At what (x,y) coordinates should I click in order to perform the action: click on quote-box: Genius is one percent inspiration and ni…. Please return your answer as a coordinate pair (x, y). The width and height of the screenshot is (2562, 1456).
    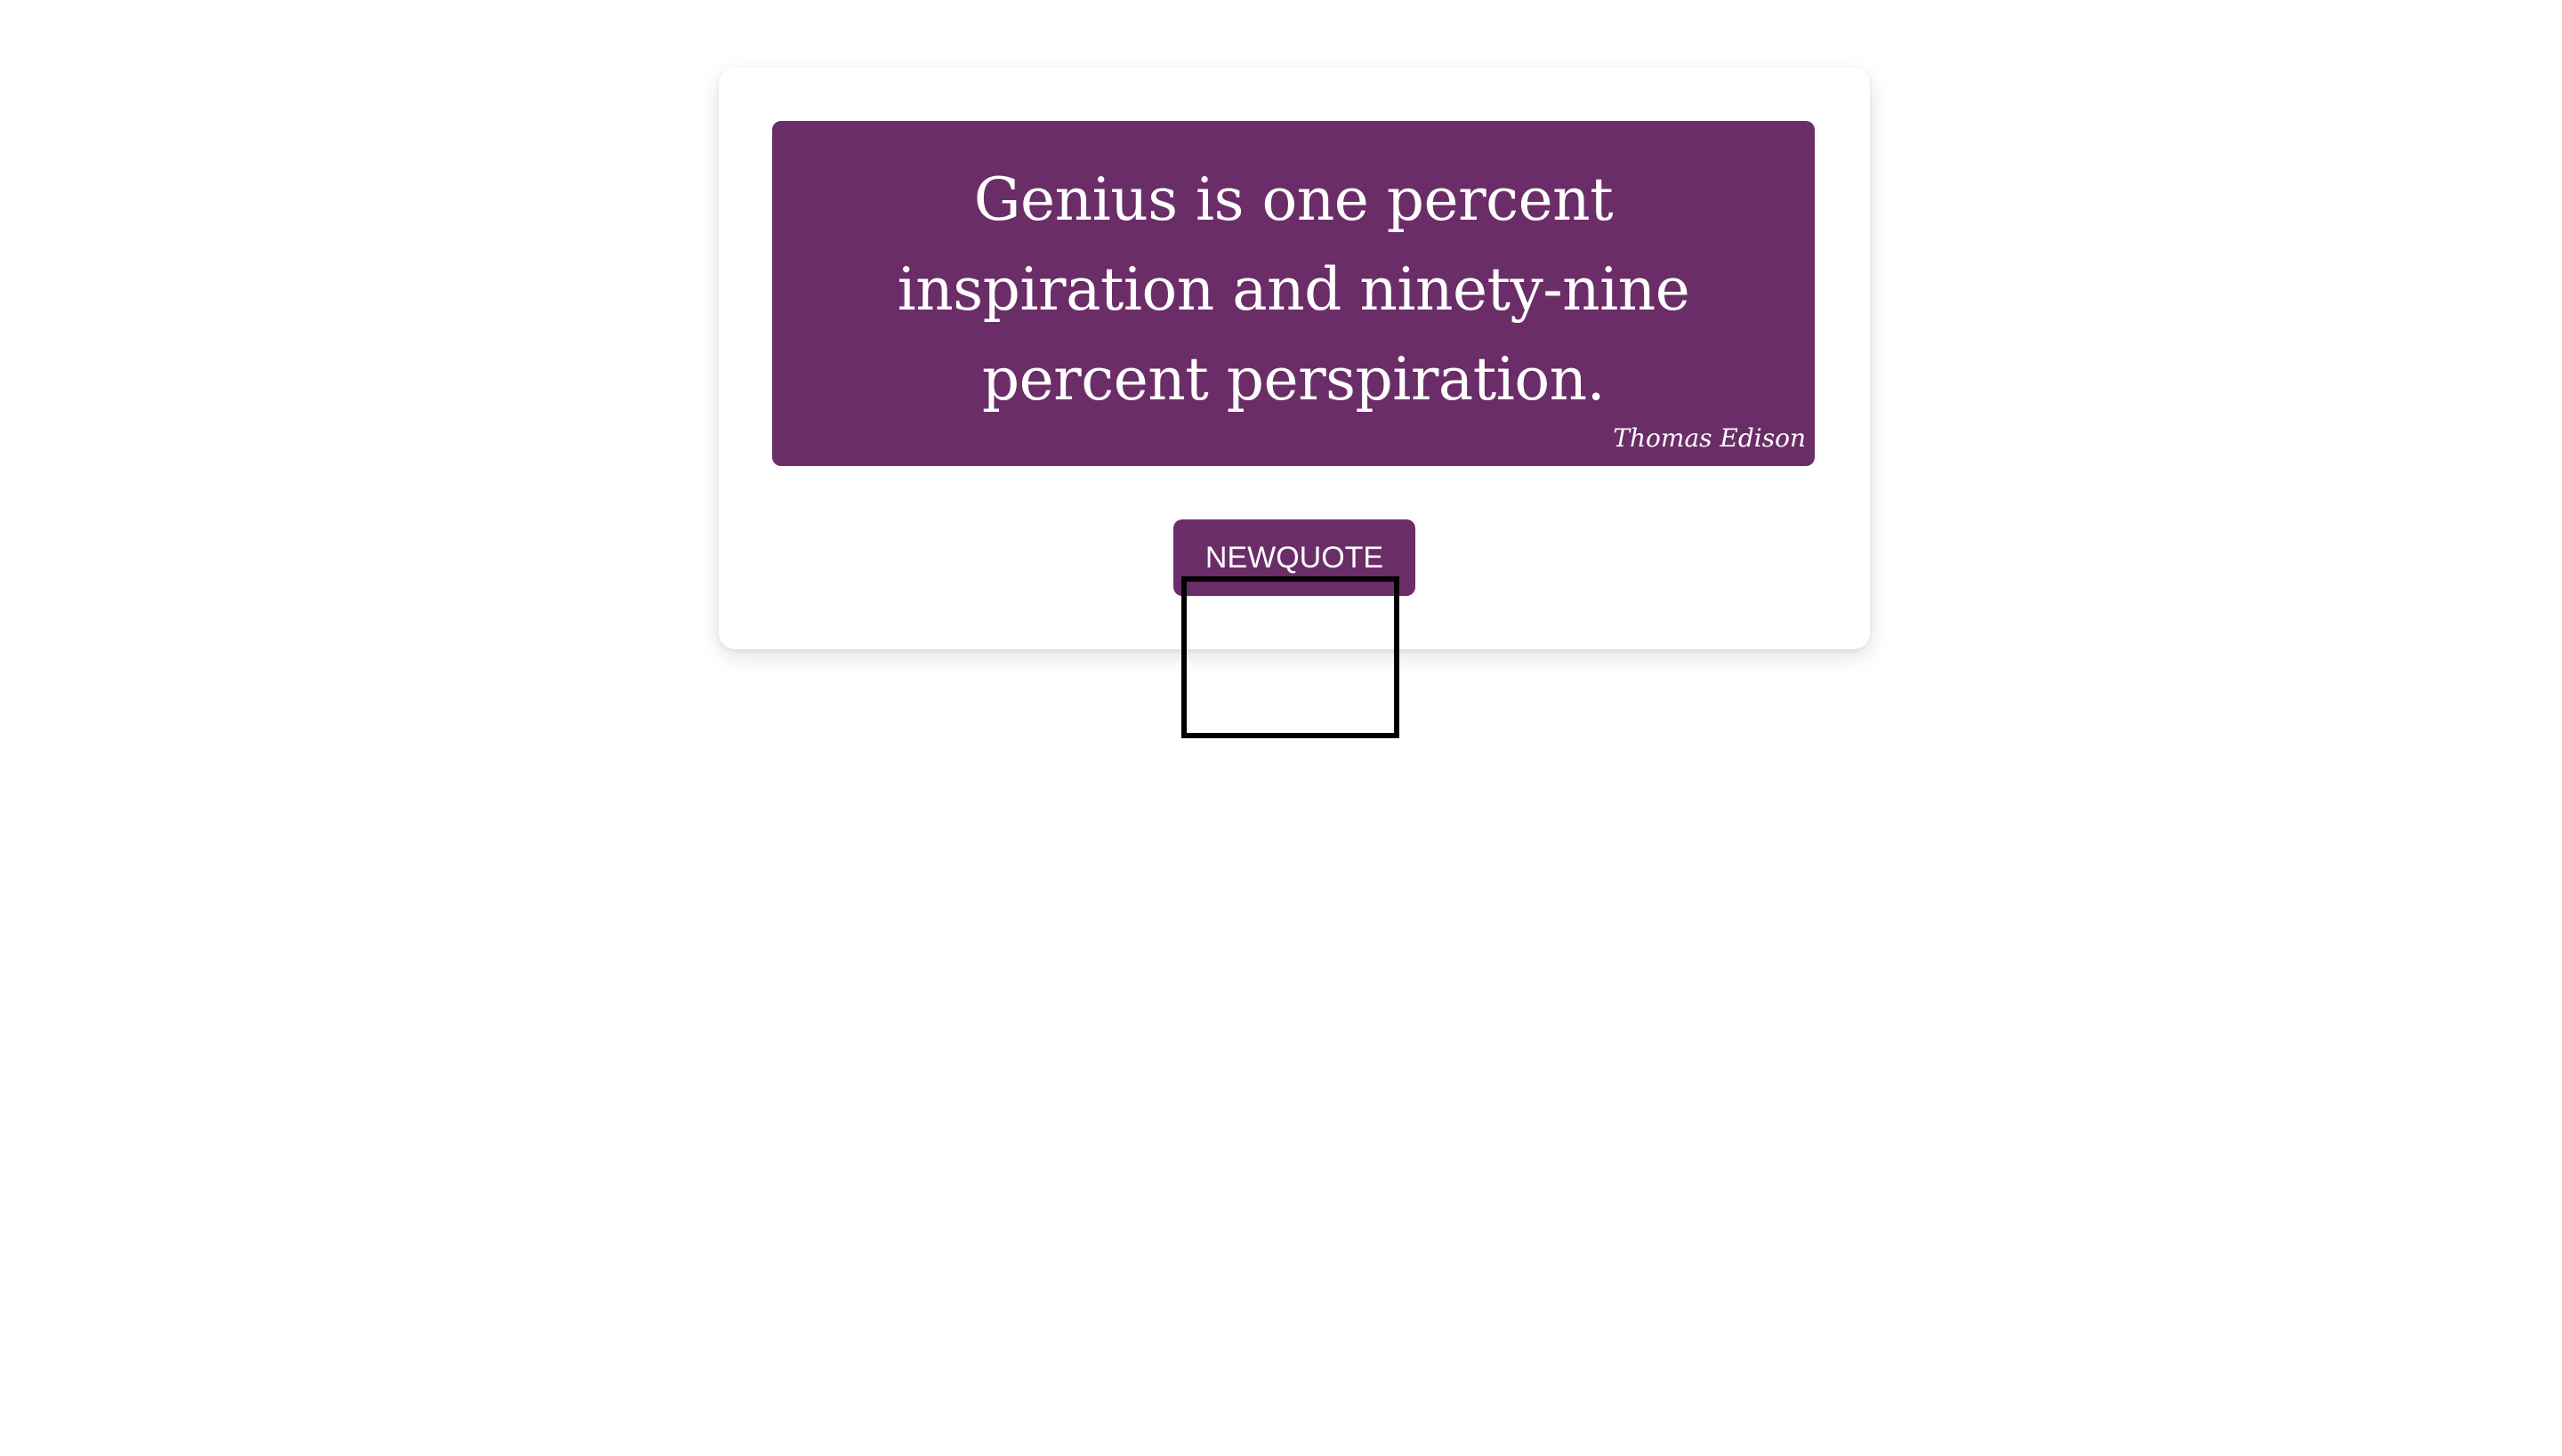
    Looking at the image, I should click on (1293, 293).